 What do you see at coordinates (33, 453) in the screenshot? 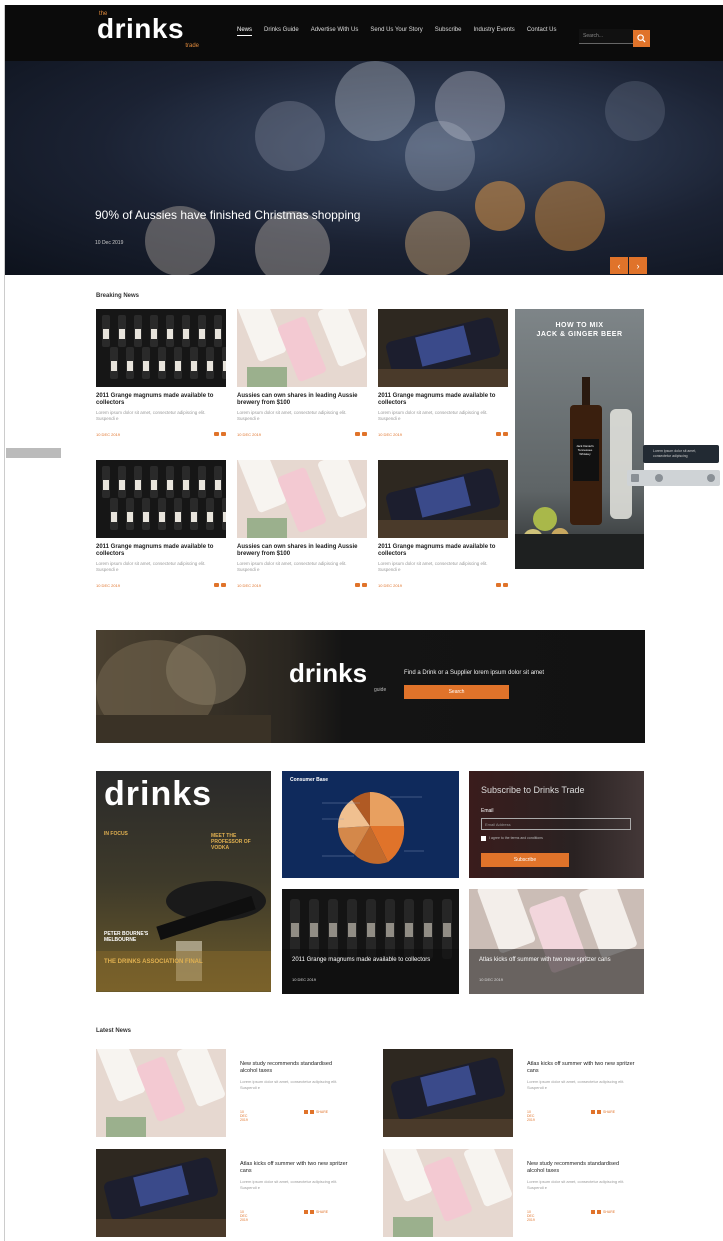
I see `side-feedback-tab` at bounding box center [33, 453].